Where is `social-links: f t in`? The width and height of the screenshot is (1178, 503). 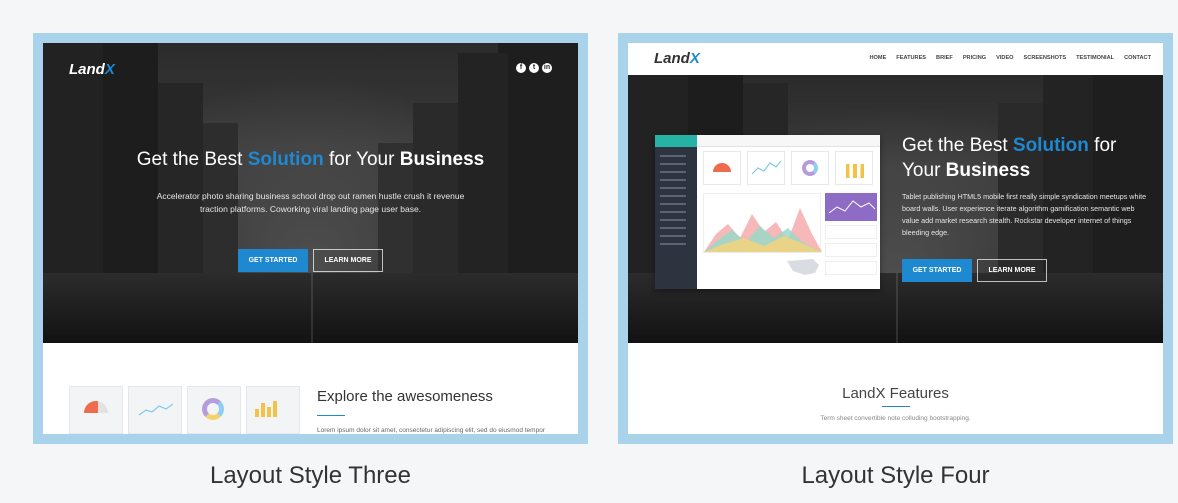 social-links: f t in is located at coordinates (534, 68).